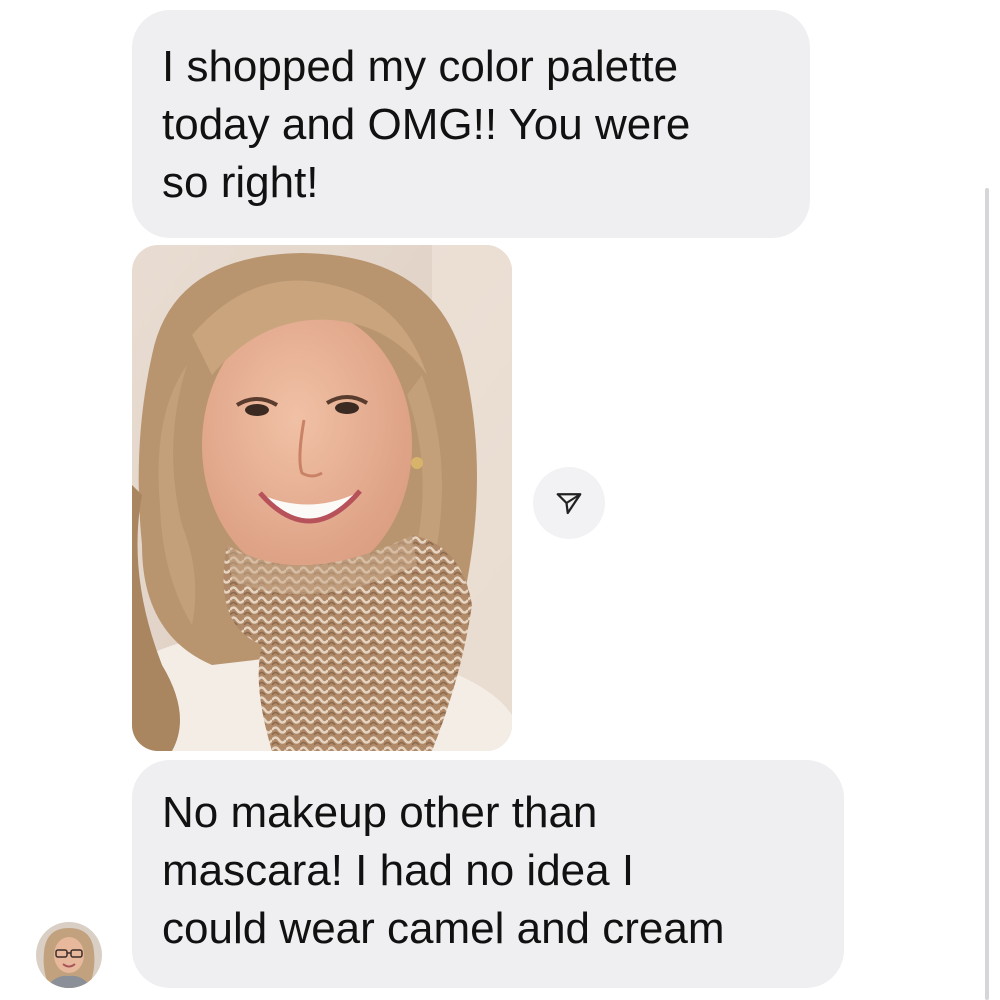 Image resolution: width=1000 pixels, height=1000 pixels. I want to click on message-text-line: could wear camel and cream, so click(443, 928).